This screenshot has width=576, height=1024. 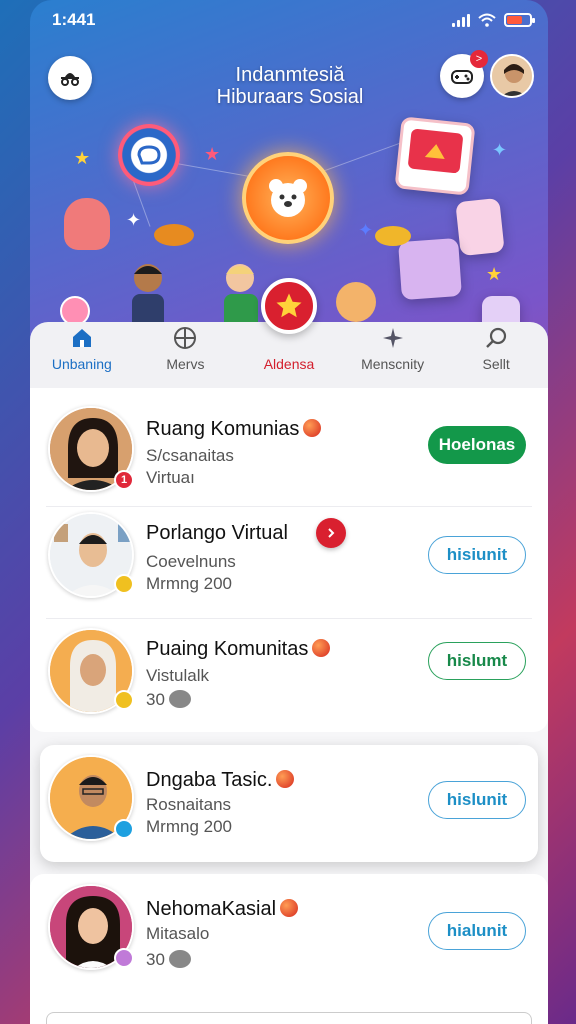 I want to click on row-title-text: Puaing Komunitas, so click(x=227, y=649).